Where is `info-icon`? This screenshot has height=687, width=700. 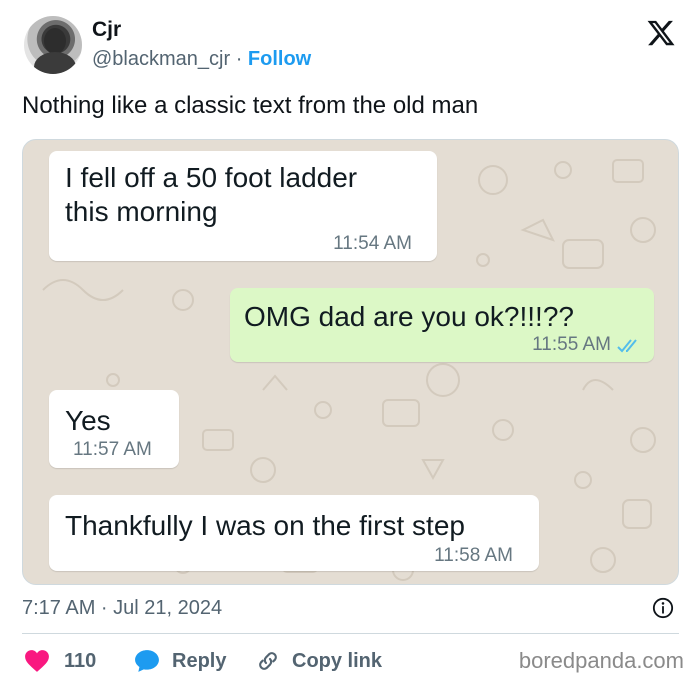
info-icon is located at coordinates (663, 608).